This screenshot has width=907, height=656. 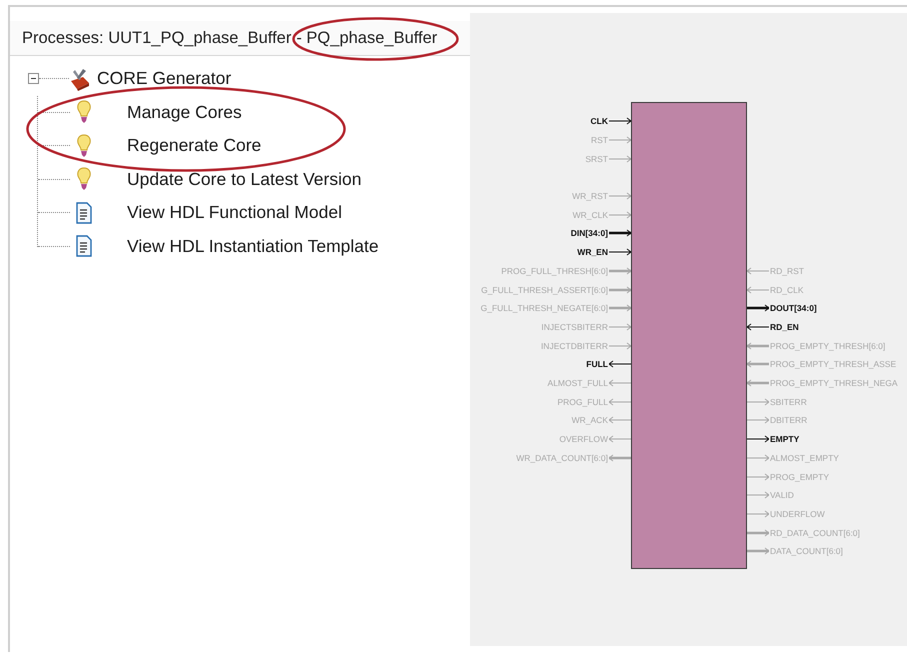 What do you see at coordinates (574, 345) in the screenshot?
I see `pin-label: INJECTDBITERR` at bounding box center [574, 345].